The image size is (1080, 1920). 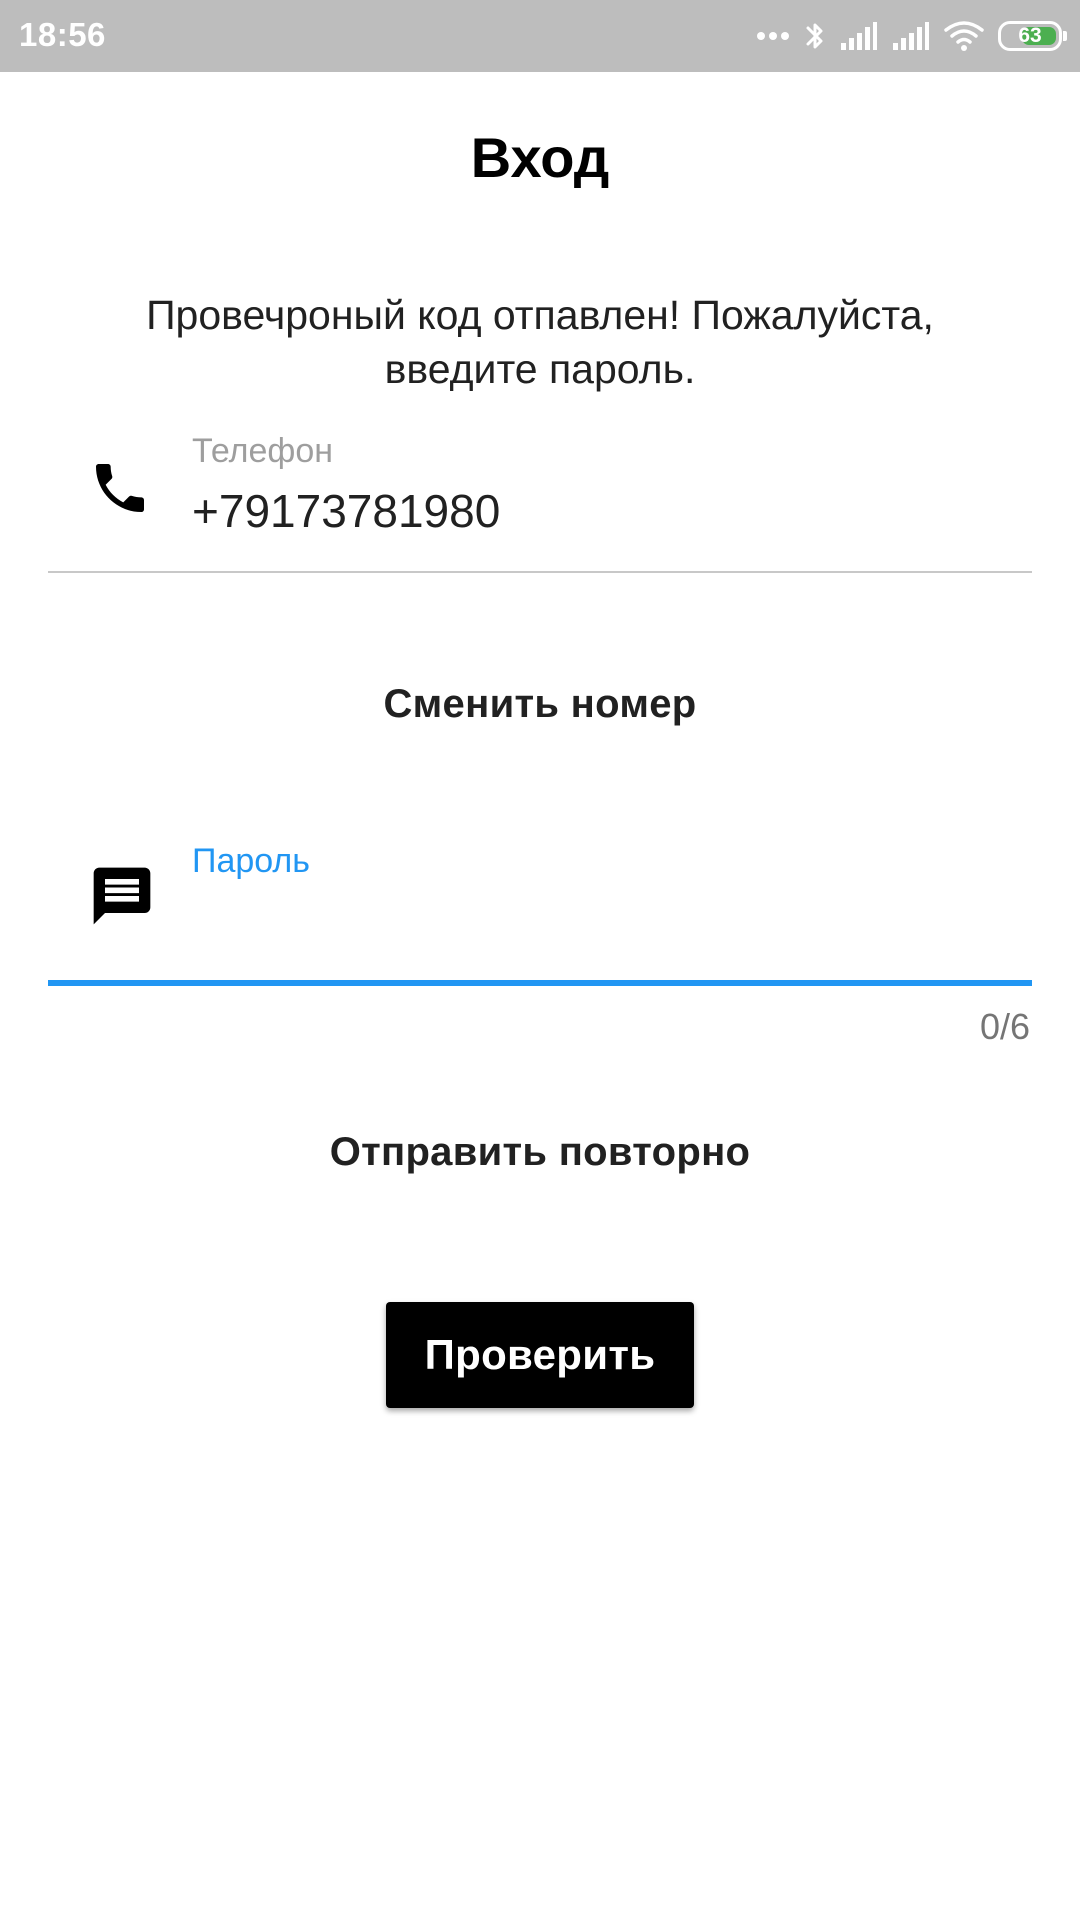 I want to click on status-icons: 63, so click(x=911, y=36).